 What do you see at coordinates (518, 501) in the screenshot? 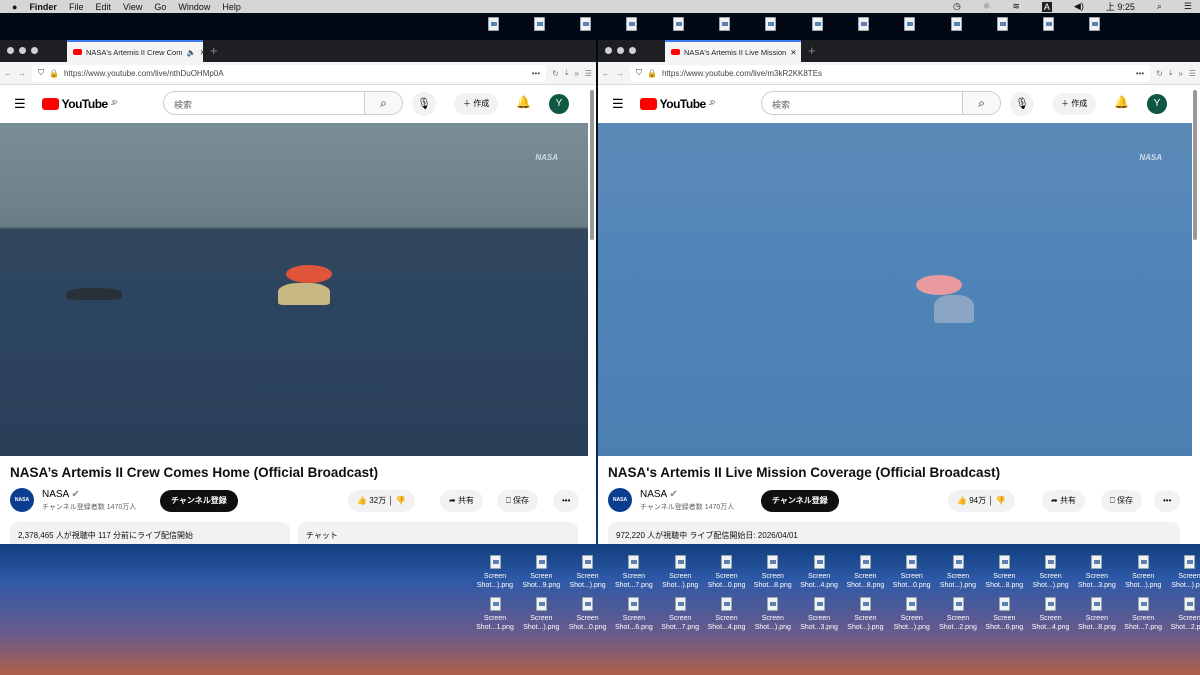
I see `save-button: ⎕ 保存` at bounding box center [518, 501].